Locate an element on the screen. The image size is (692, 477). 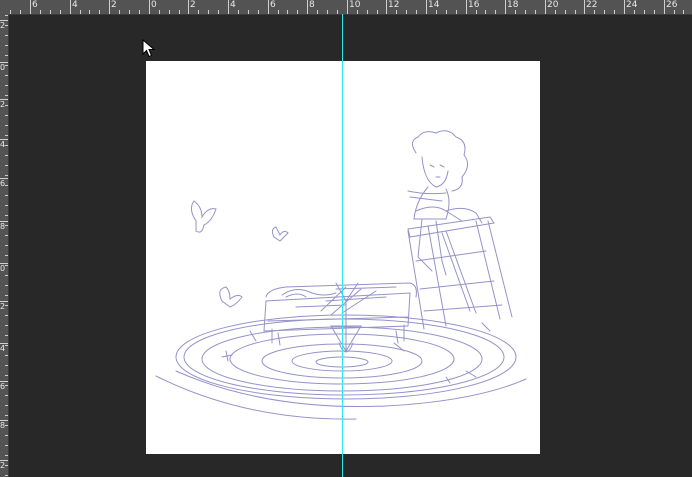
vertical-ruler: 202468024682 is located at coordinates (4, 238).